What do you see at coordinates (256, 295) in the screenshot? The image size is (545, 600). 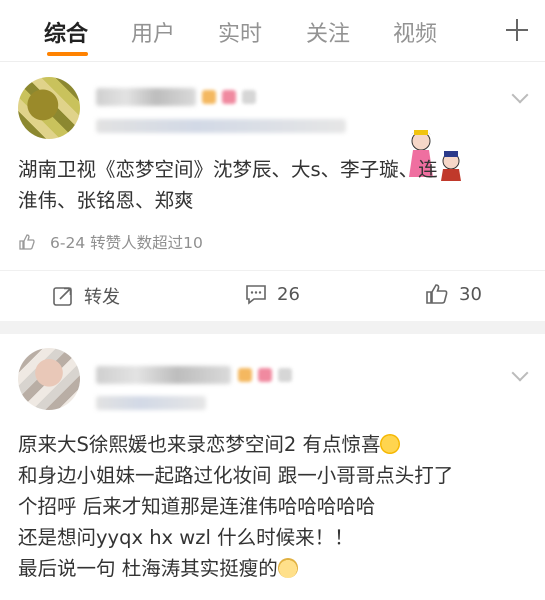 I see `comment-icon` at bounding box center [256, 295].